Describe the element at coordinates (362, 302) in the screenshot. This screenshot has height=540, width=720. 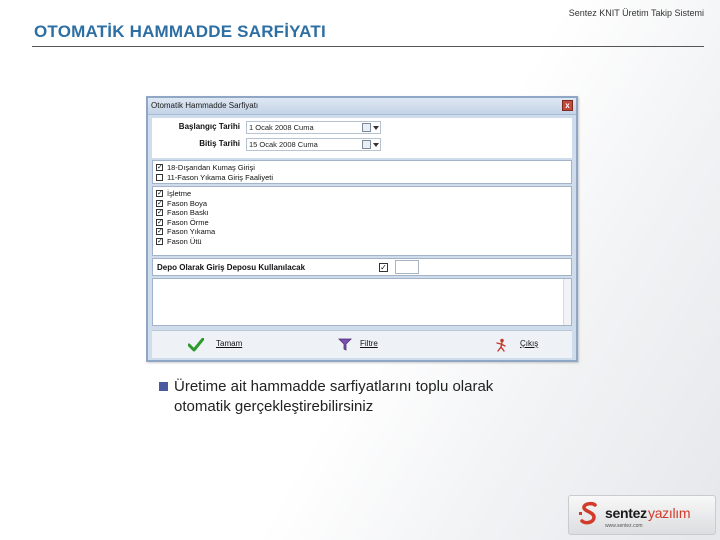
I see `notes-area` at that location.